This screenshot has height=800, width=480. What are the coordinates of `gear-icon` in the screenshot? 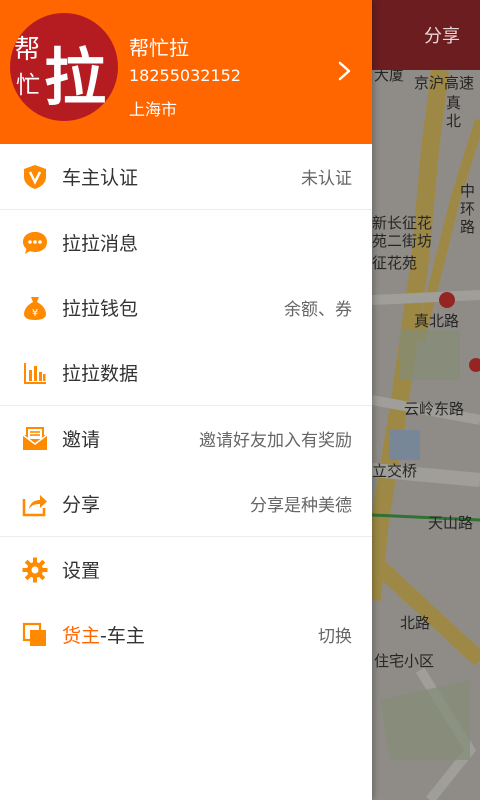 It's located at (35, 570).